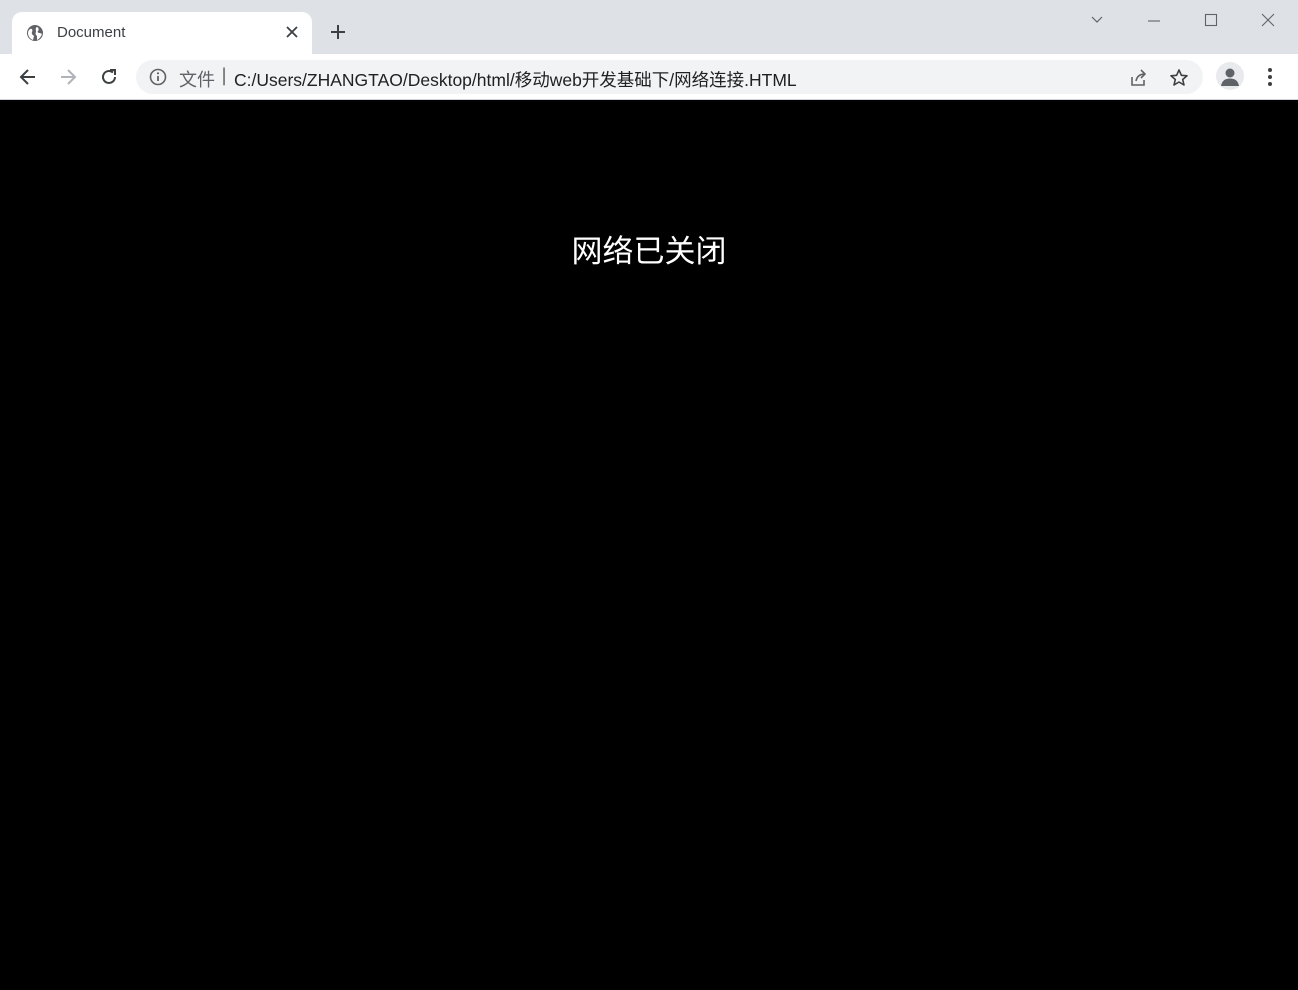 The image size is (1298, 990). I want to click on active-tab: Document, so click(162, 33).